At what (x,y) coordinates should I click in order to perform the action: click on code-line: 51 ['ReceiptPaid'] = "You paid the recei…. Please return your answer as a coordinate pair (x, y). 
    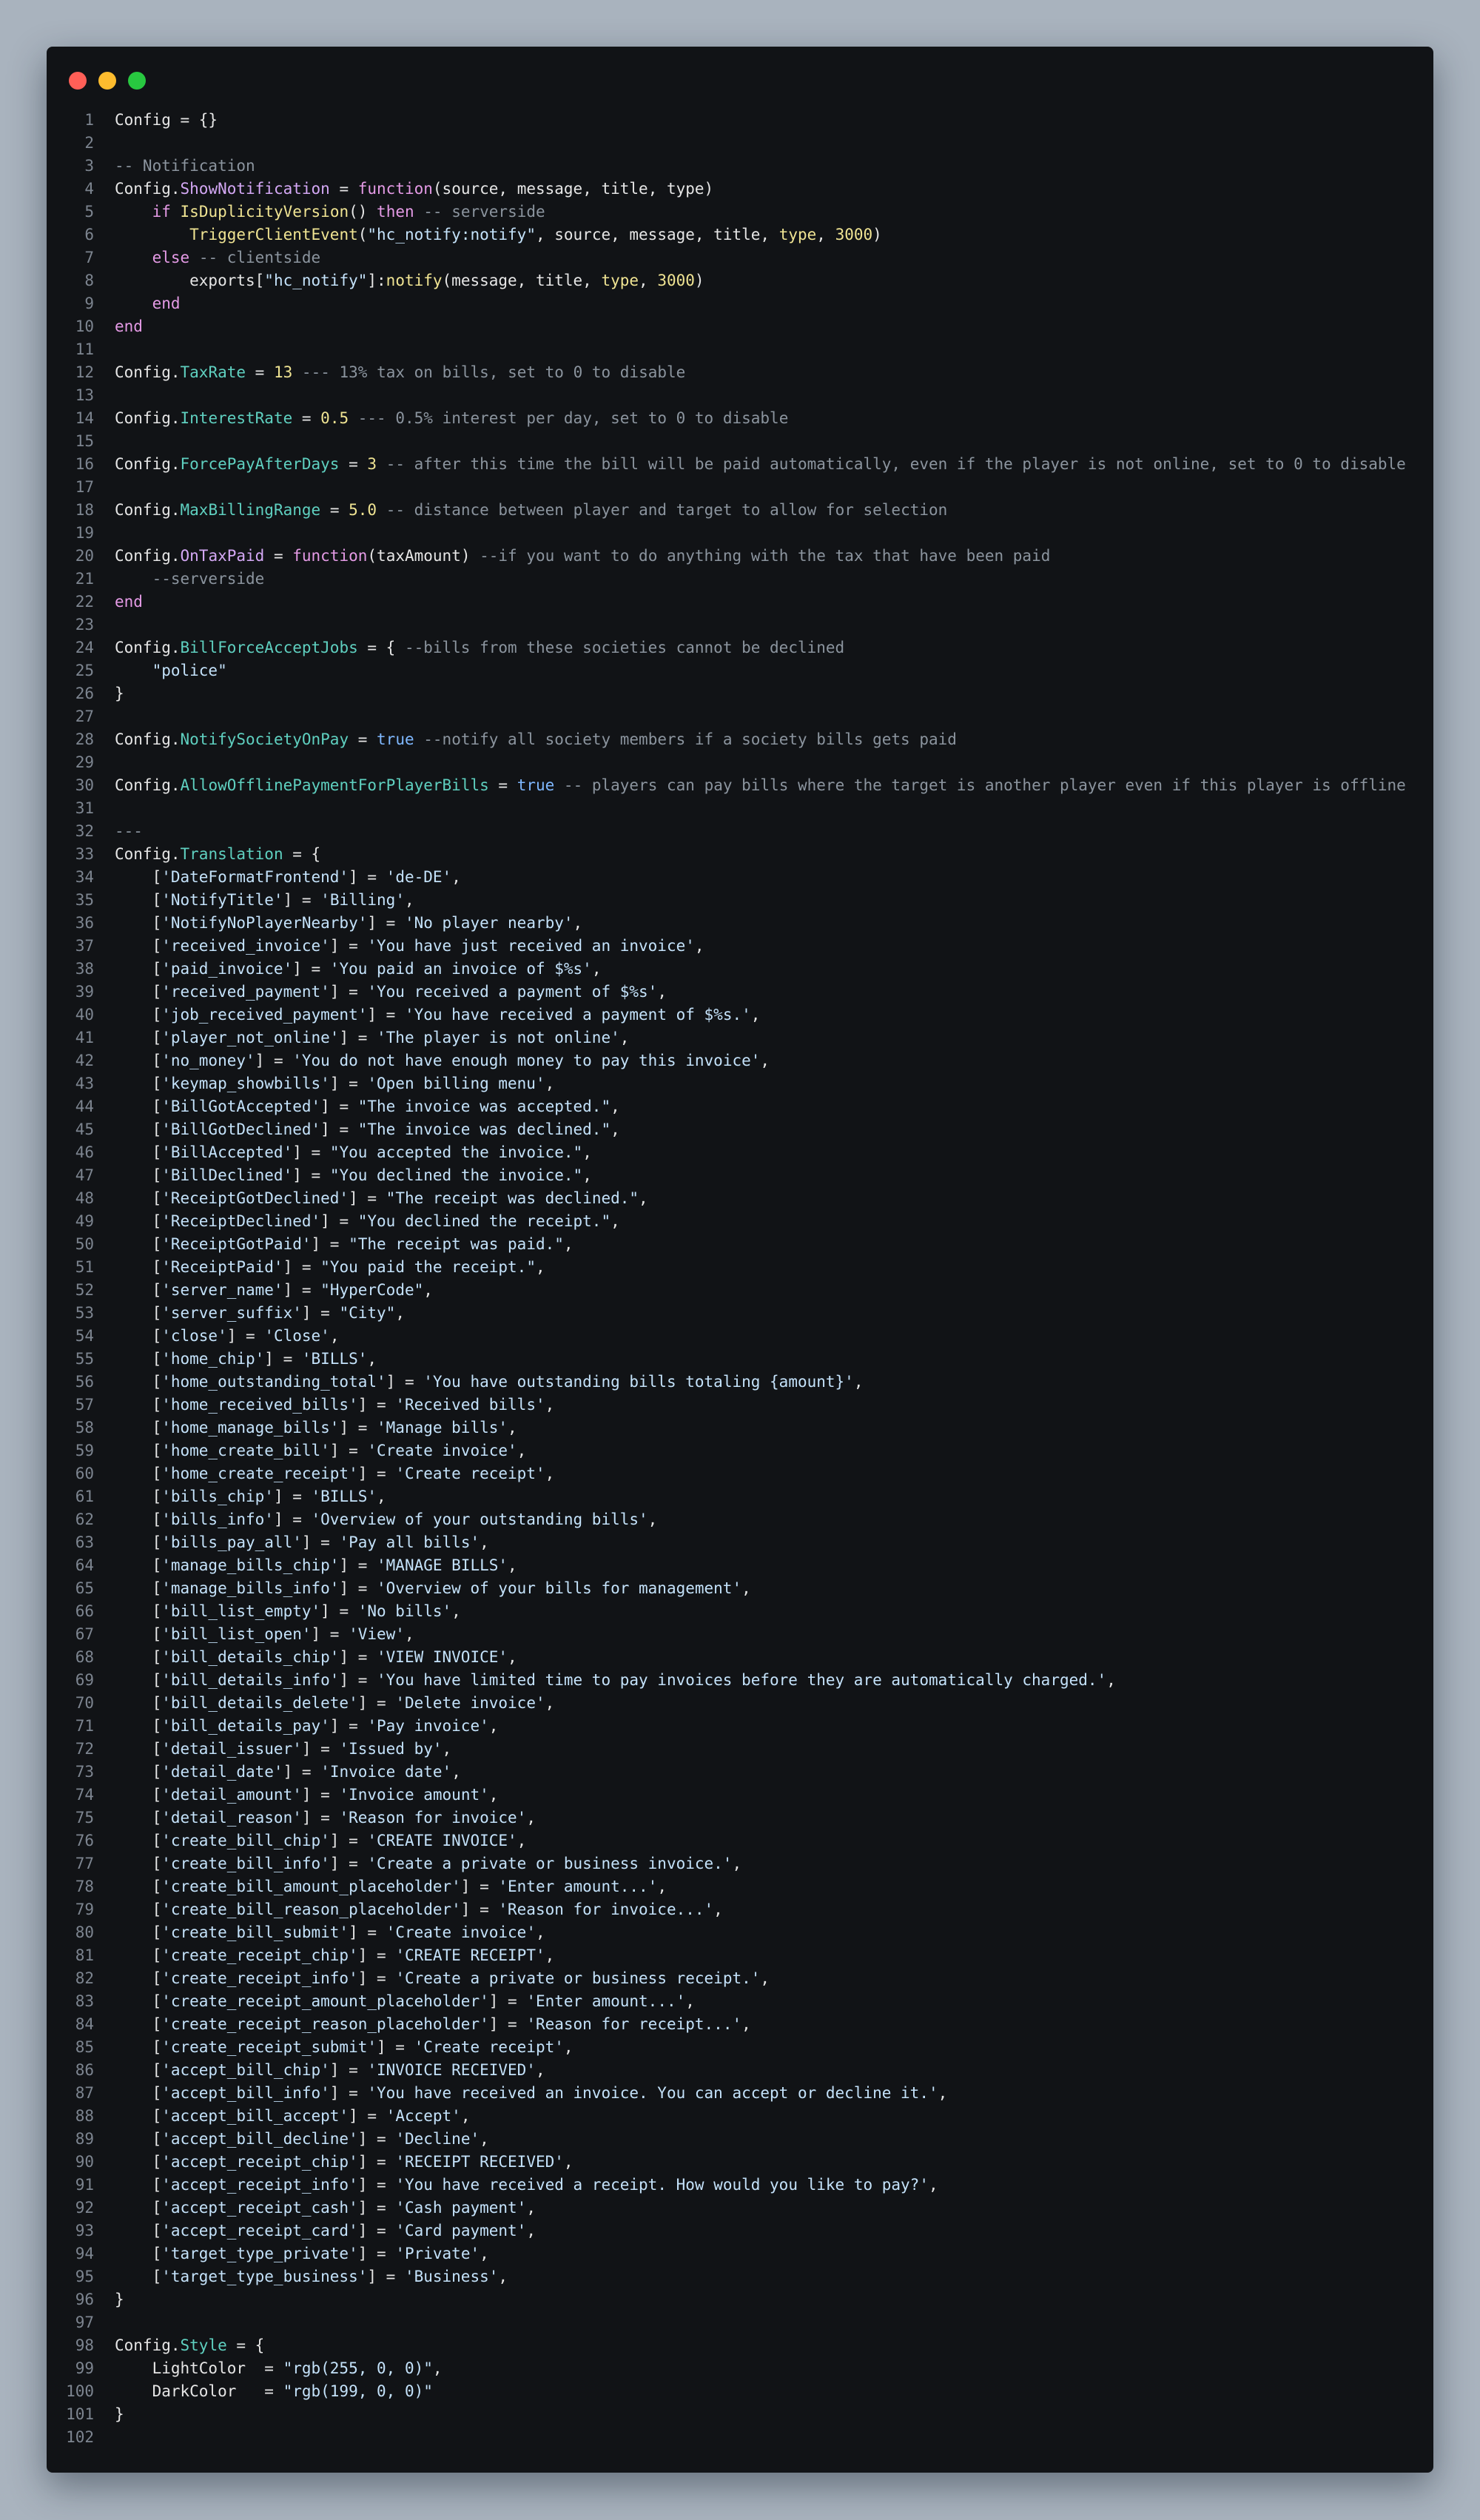
    Looking at the image, I should click on (740, 1267).